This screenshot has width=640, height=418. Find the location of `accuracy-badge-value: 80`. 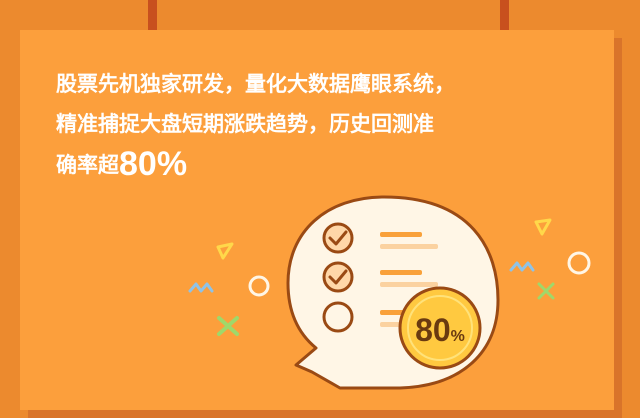

accuracy-badge-value: 80 is located at coordinates (433, 330).